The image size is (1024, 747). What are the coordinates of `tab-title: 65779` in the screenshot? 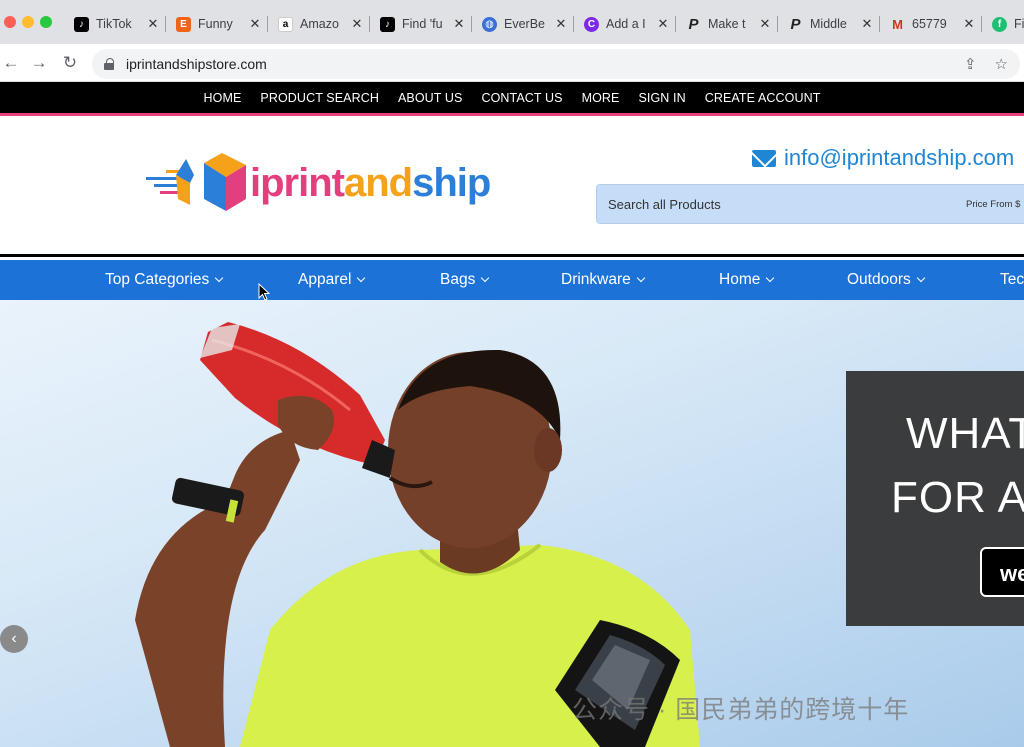 It's located at (929, 24).